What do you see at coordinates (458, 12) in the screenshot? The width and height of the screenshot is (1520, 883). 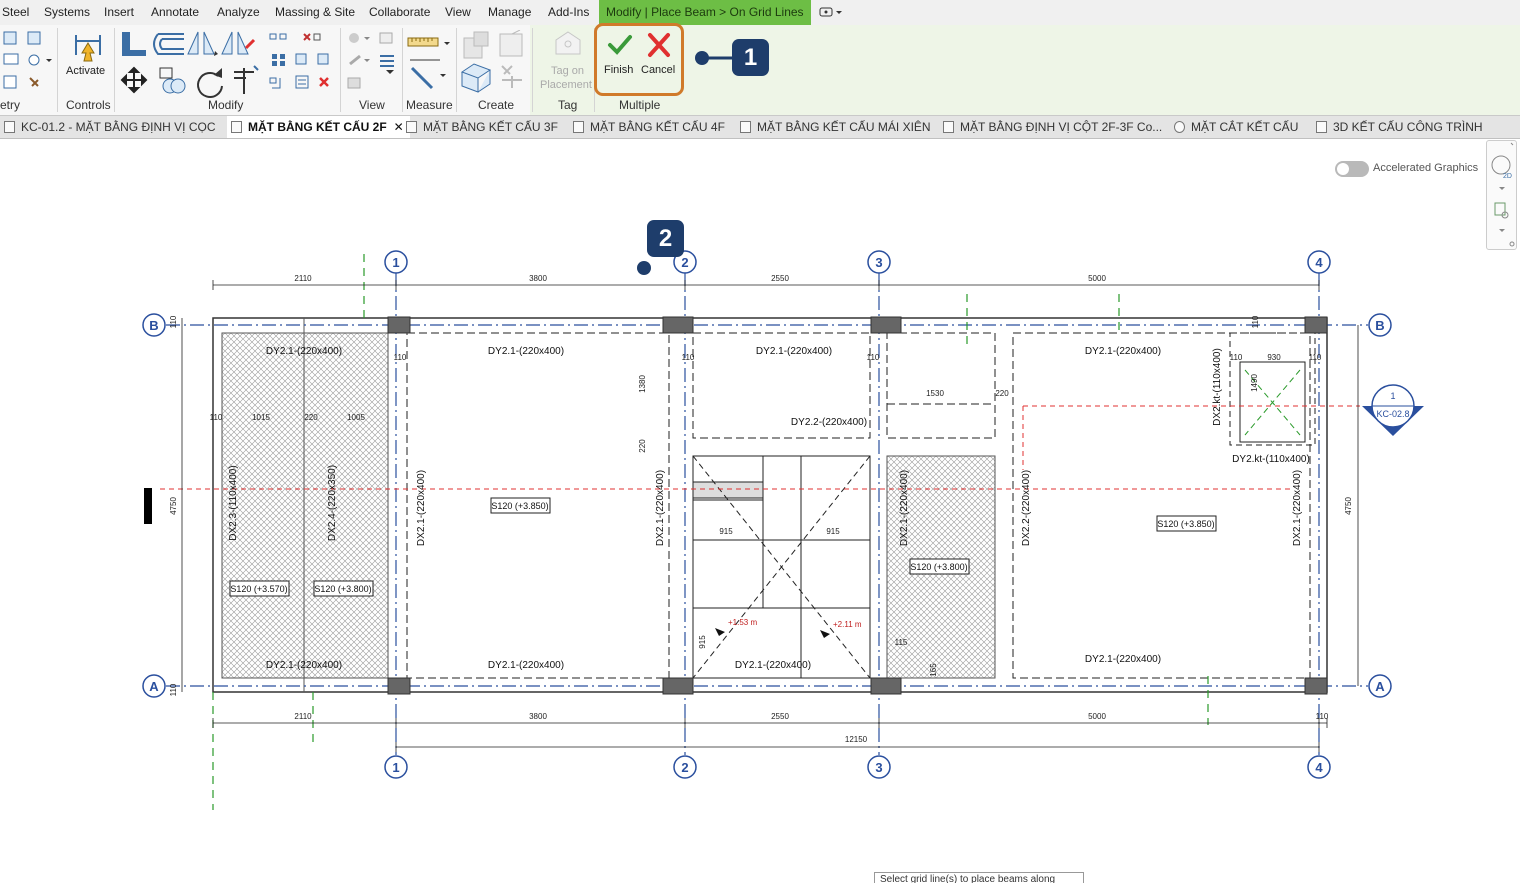 I see `menu-view: View` at bounding box center [458, 12].